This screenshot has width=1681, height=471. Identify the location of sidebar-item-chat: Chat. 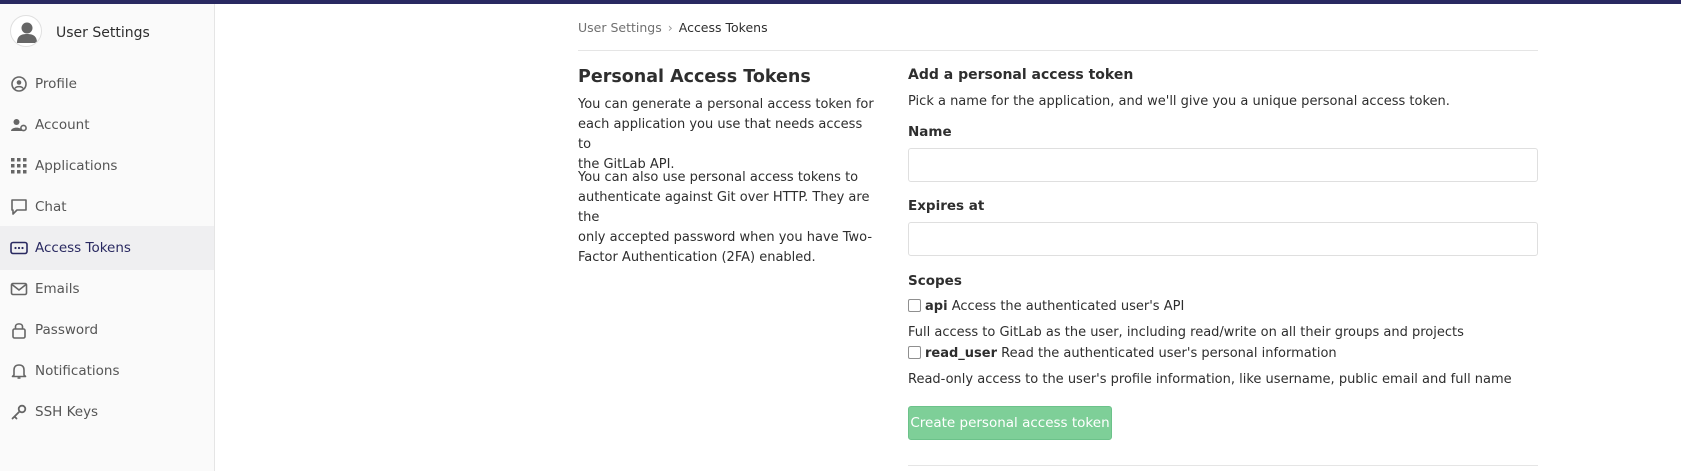
(107, 207).